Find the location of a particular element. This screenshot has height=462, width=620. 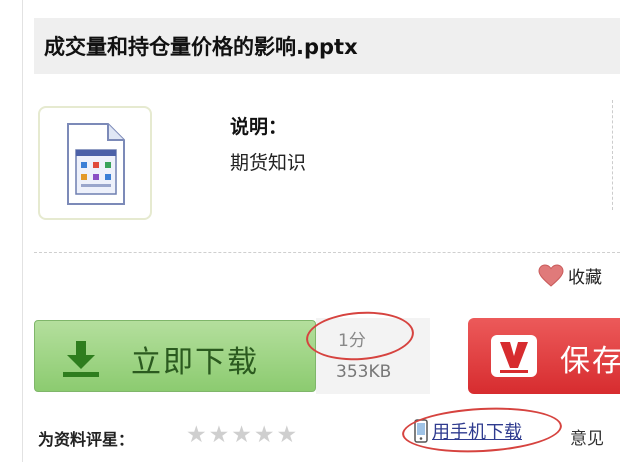

download-button: 立即下载 is located at coordinates (175, 356).